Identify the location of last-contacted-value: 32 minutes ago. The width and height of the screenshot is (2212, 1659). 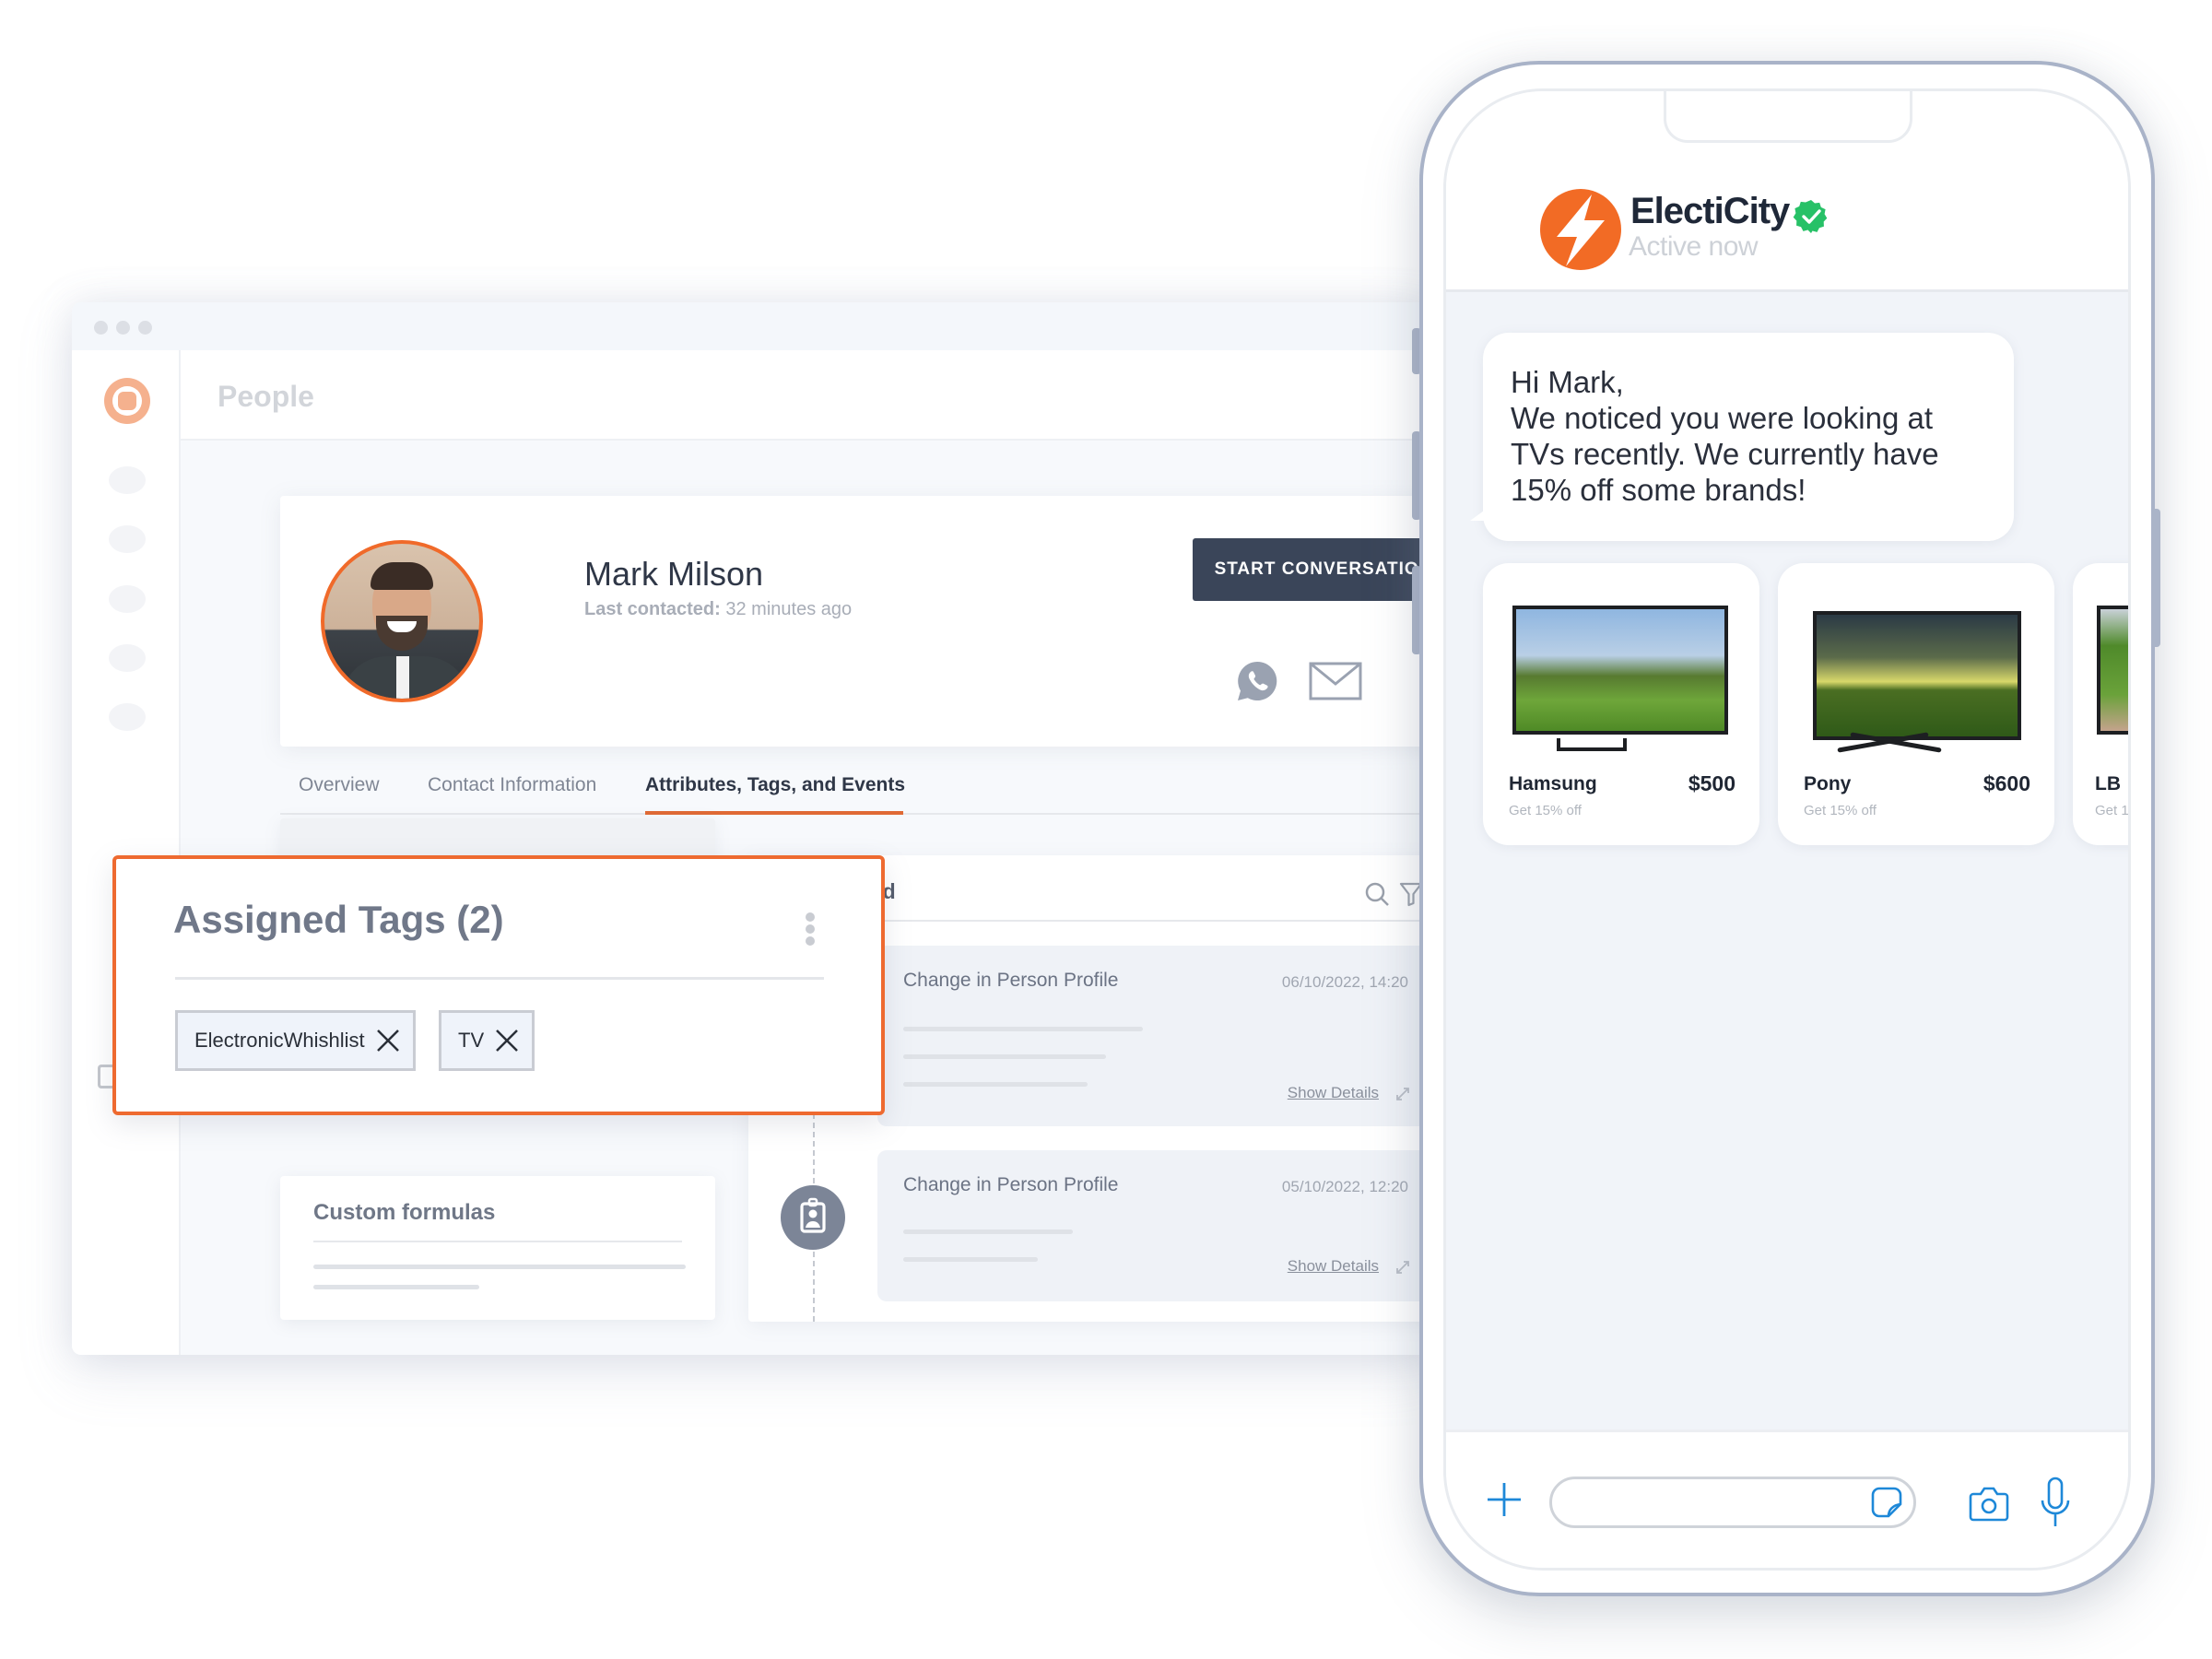
(789, 609).